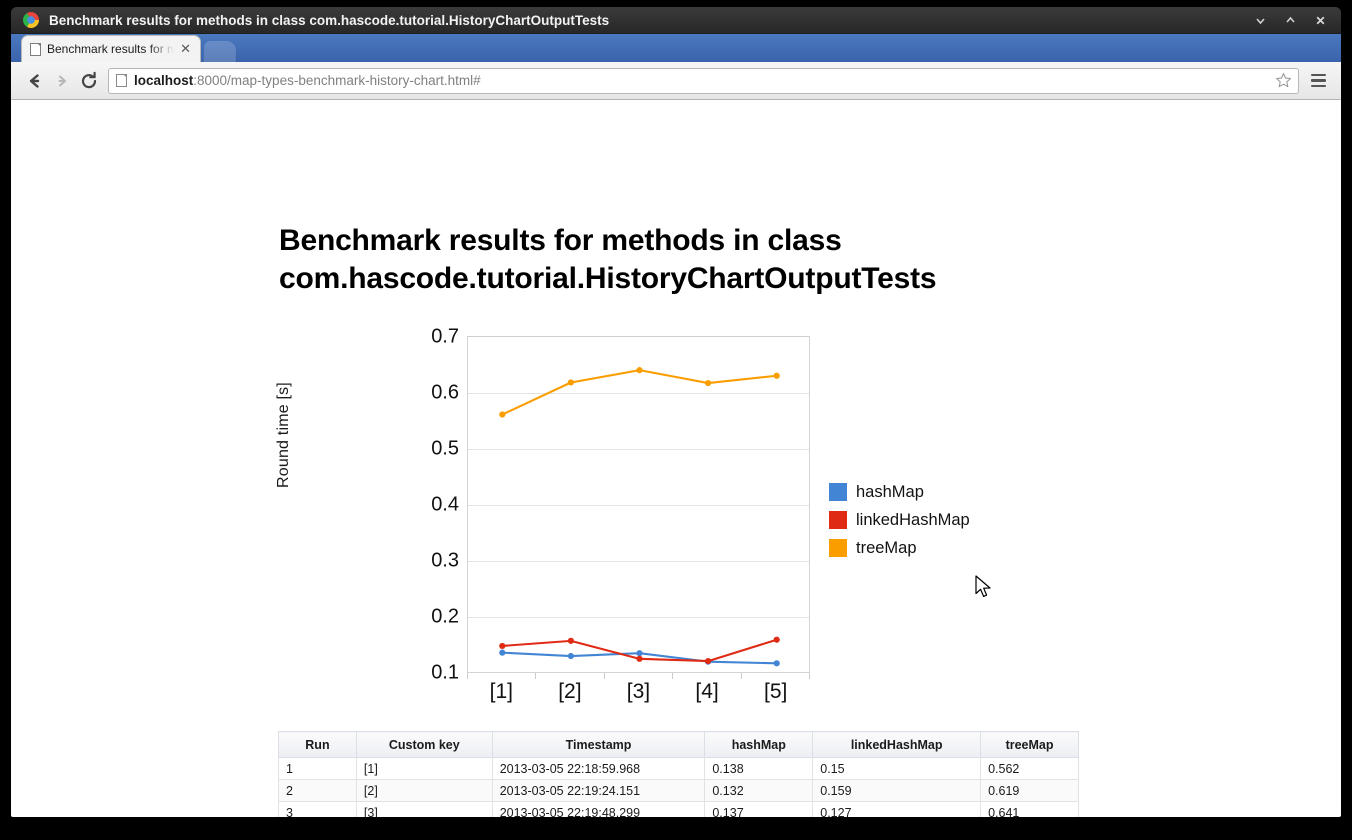 The height and width of the screenshot is (840, 1352). What do you see at coordinates (598, 744) in the screenshot?
I see `column-header-timestamp: Timestamp` at bounding box center [598, 744].